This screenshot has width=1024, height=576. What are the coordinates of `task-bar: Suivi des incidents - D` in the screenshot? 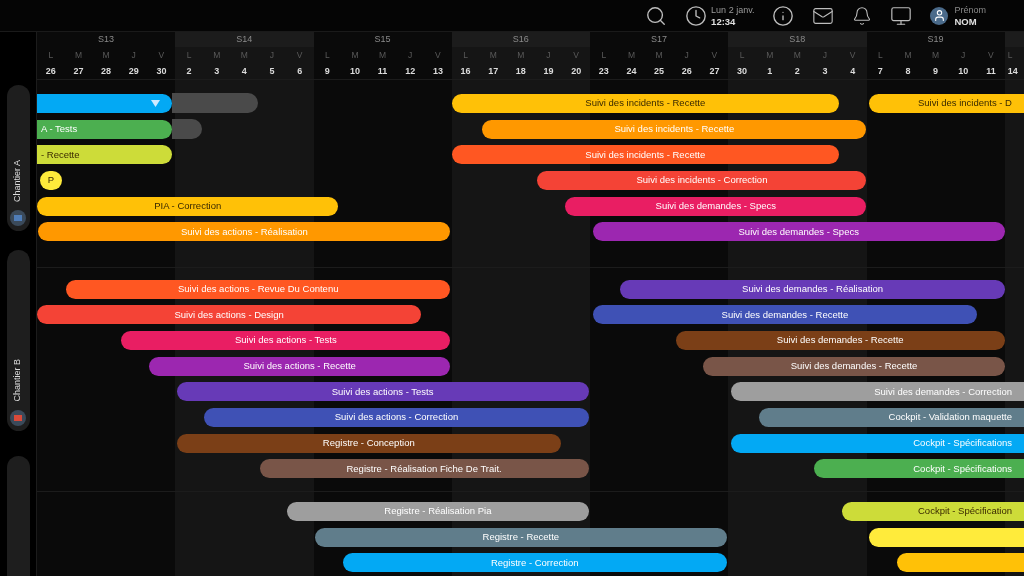 It's located at (946, 103).